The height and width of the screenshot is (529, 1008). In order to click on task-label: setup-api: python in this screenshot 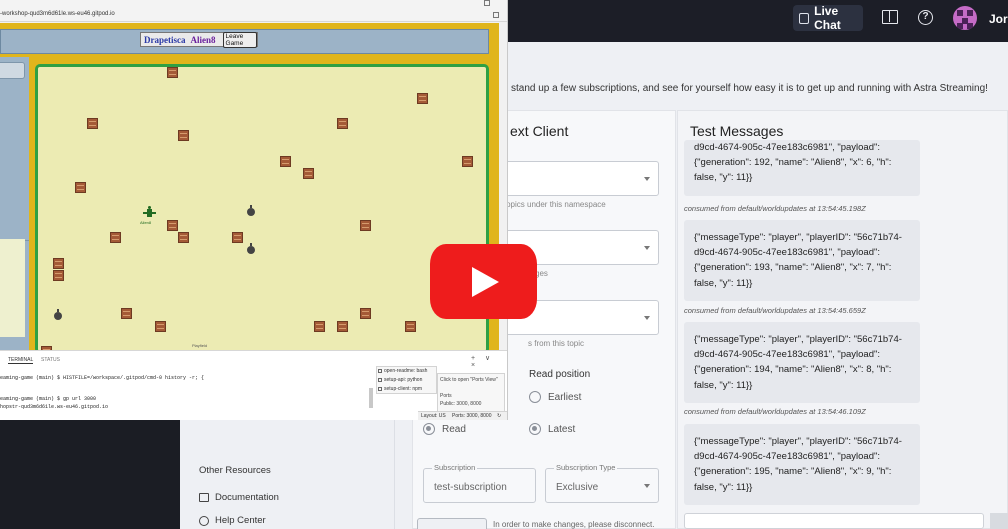, I will do `click(403, 380)`.